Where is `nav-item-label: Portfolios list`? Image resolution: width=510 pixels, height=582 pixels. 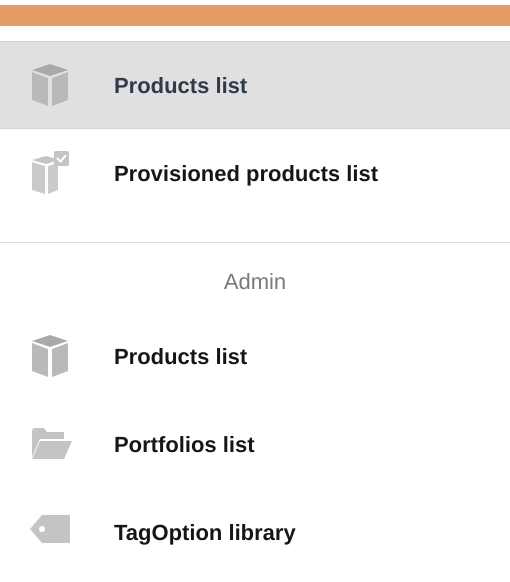 nav-item-label: Portfolios list is located at coordinates (184, 444).